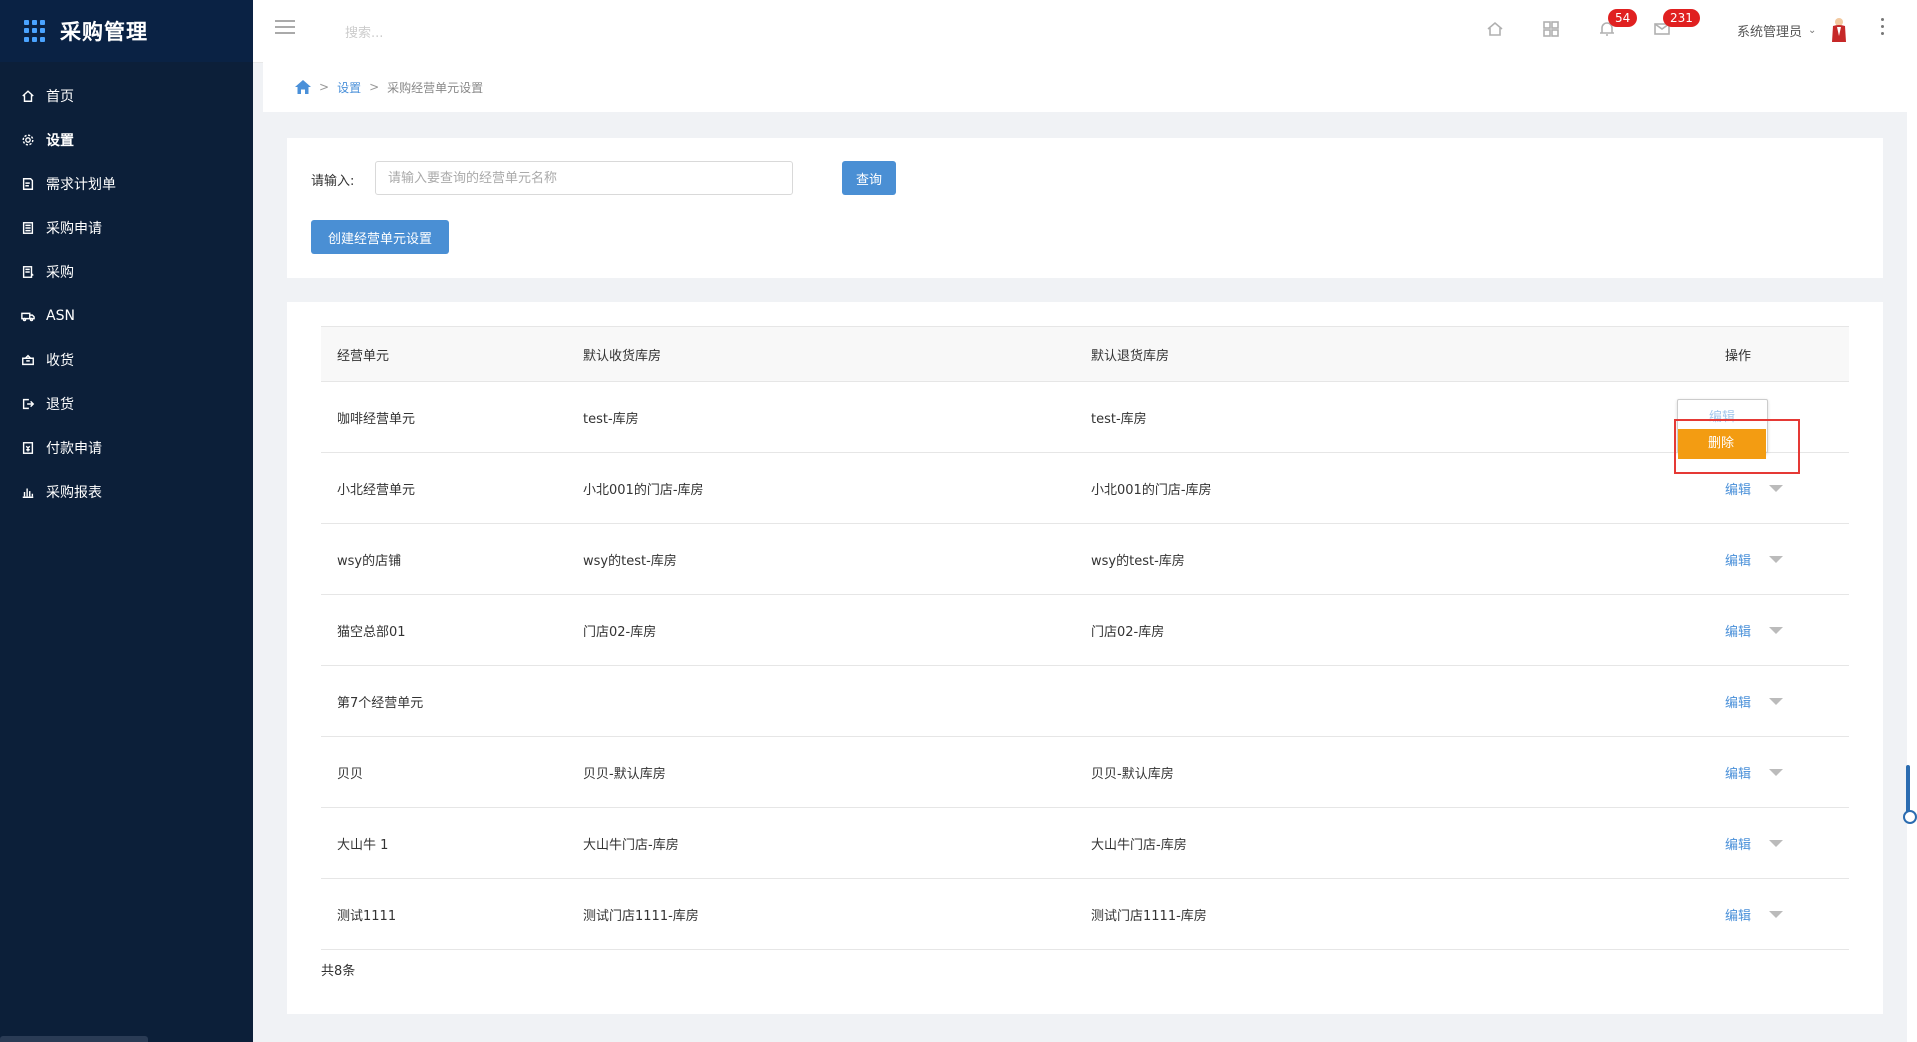 This screenshot has width=1917, height=1042. What do you see at coordinates (28, 96) in the screenshot?
I see `home-icon` at bounding box center [28, 96].